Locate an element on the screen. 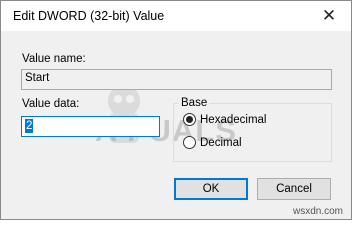 The width and height of the screenshot is (352, 240). base-groupbox is located at coordinates (252, 132).